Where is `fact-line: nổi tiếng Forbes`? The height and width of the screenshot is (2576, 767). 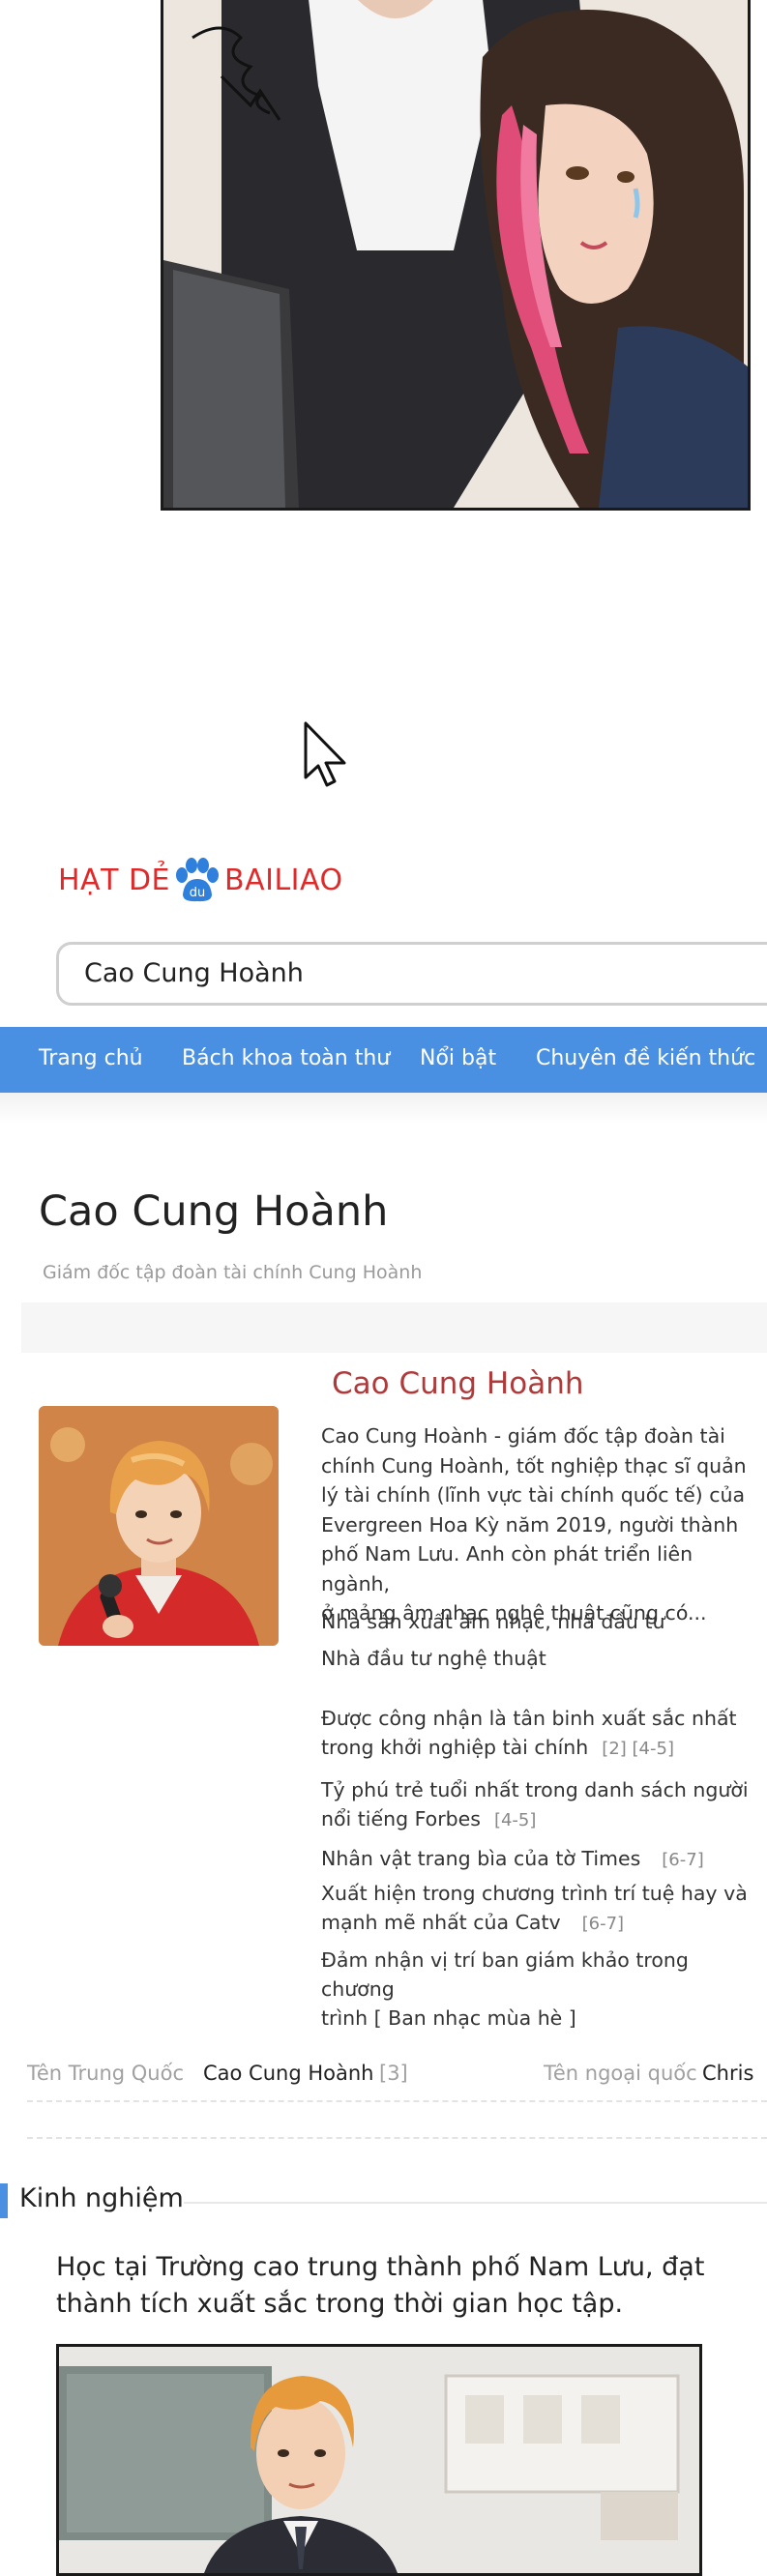
fact-line: nổi tiếng Forbes is located at coordinates (401, 1818).